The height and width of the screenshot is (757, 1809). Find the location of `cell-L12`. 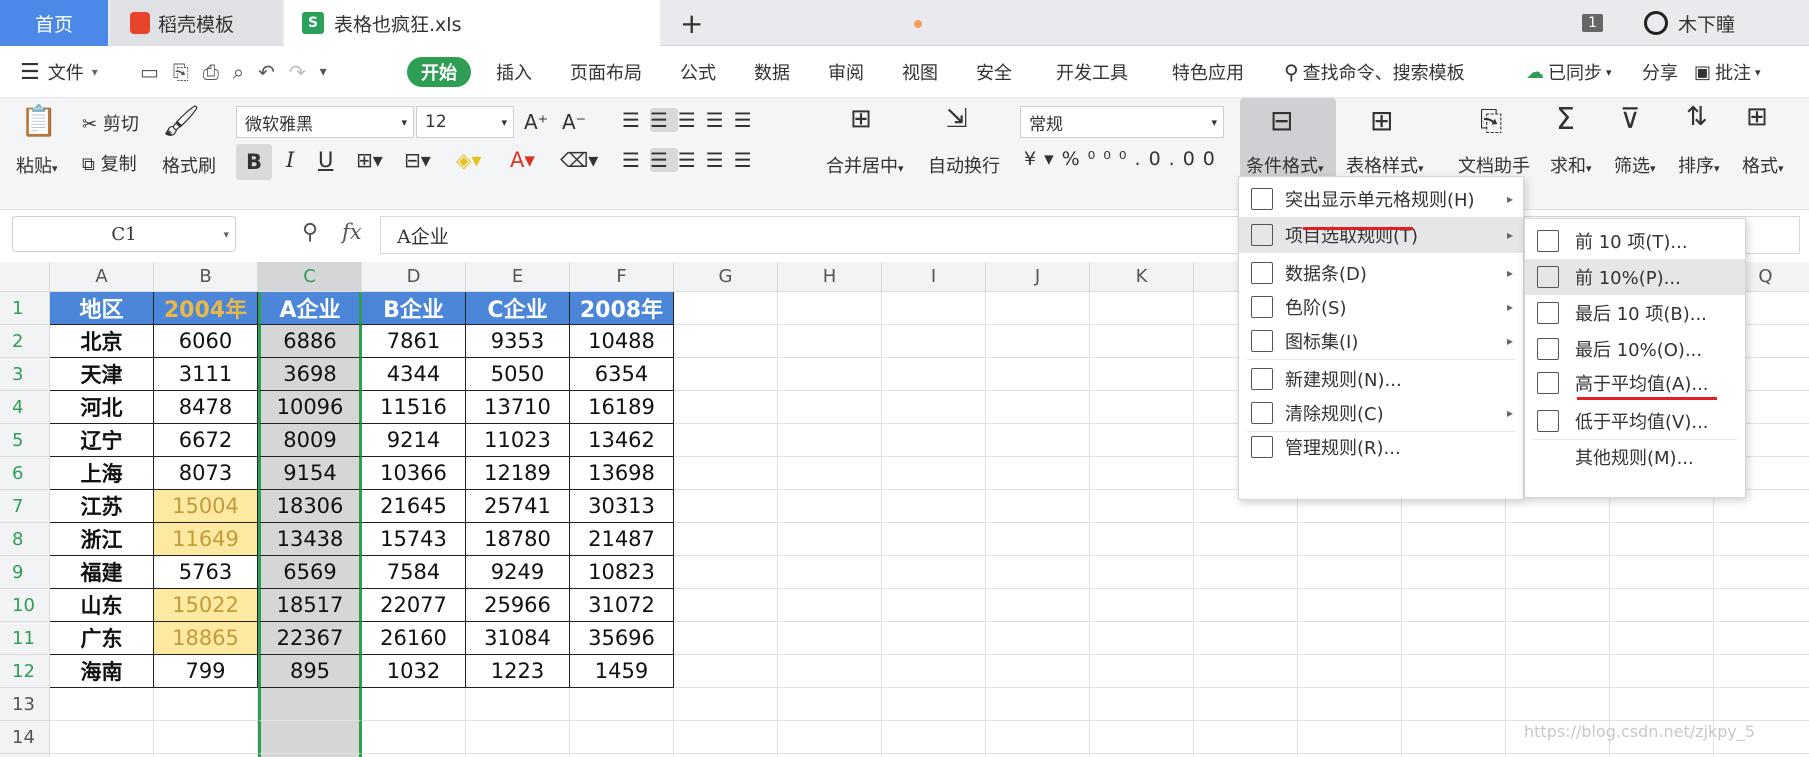

cell-L12 is located at coordinates (1246, 671).